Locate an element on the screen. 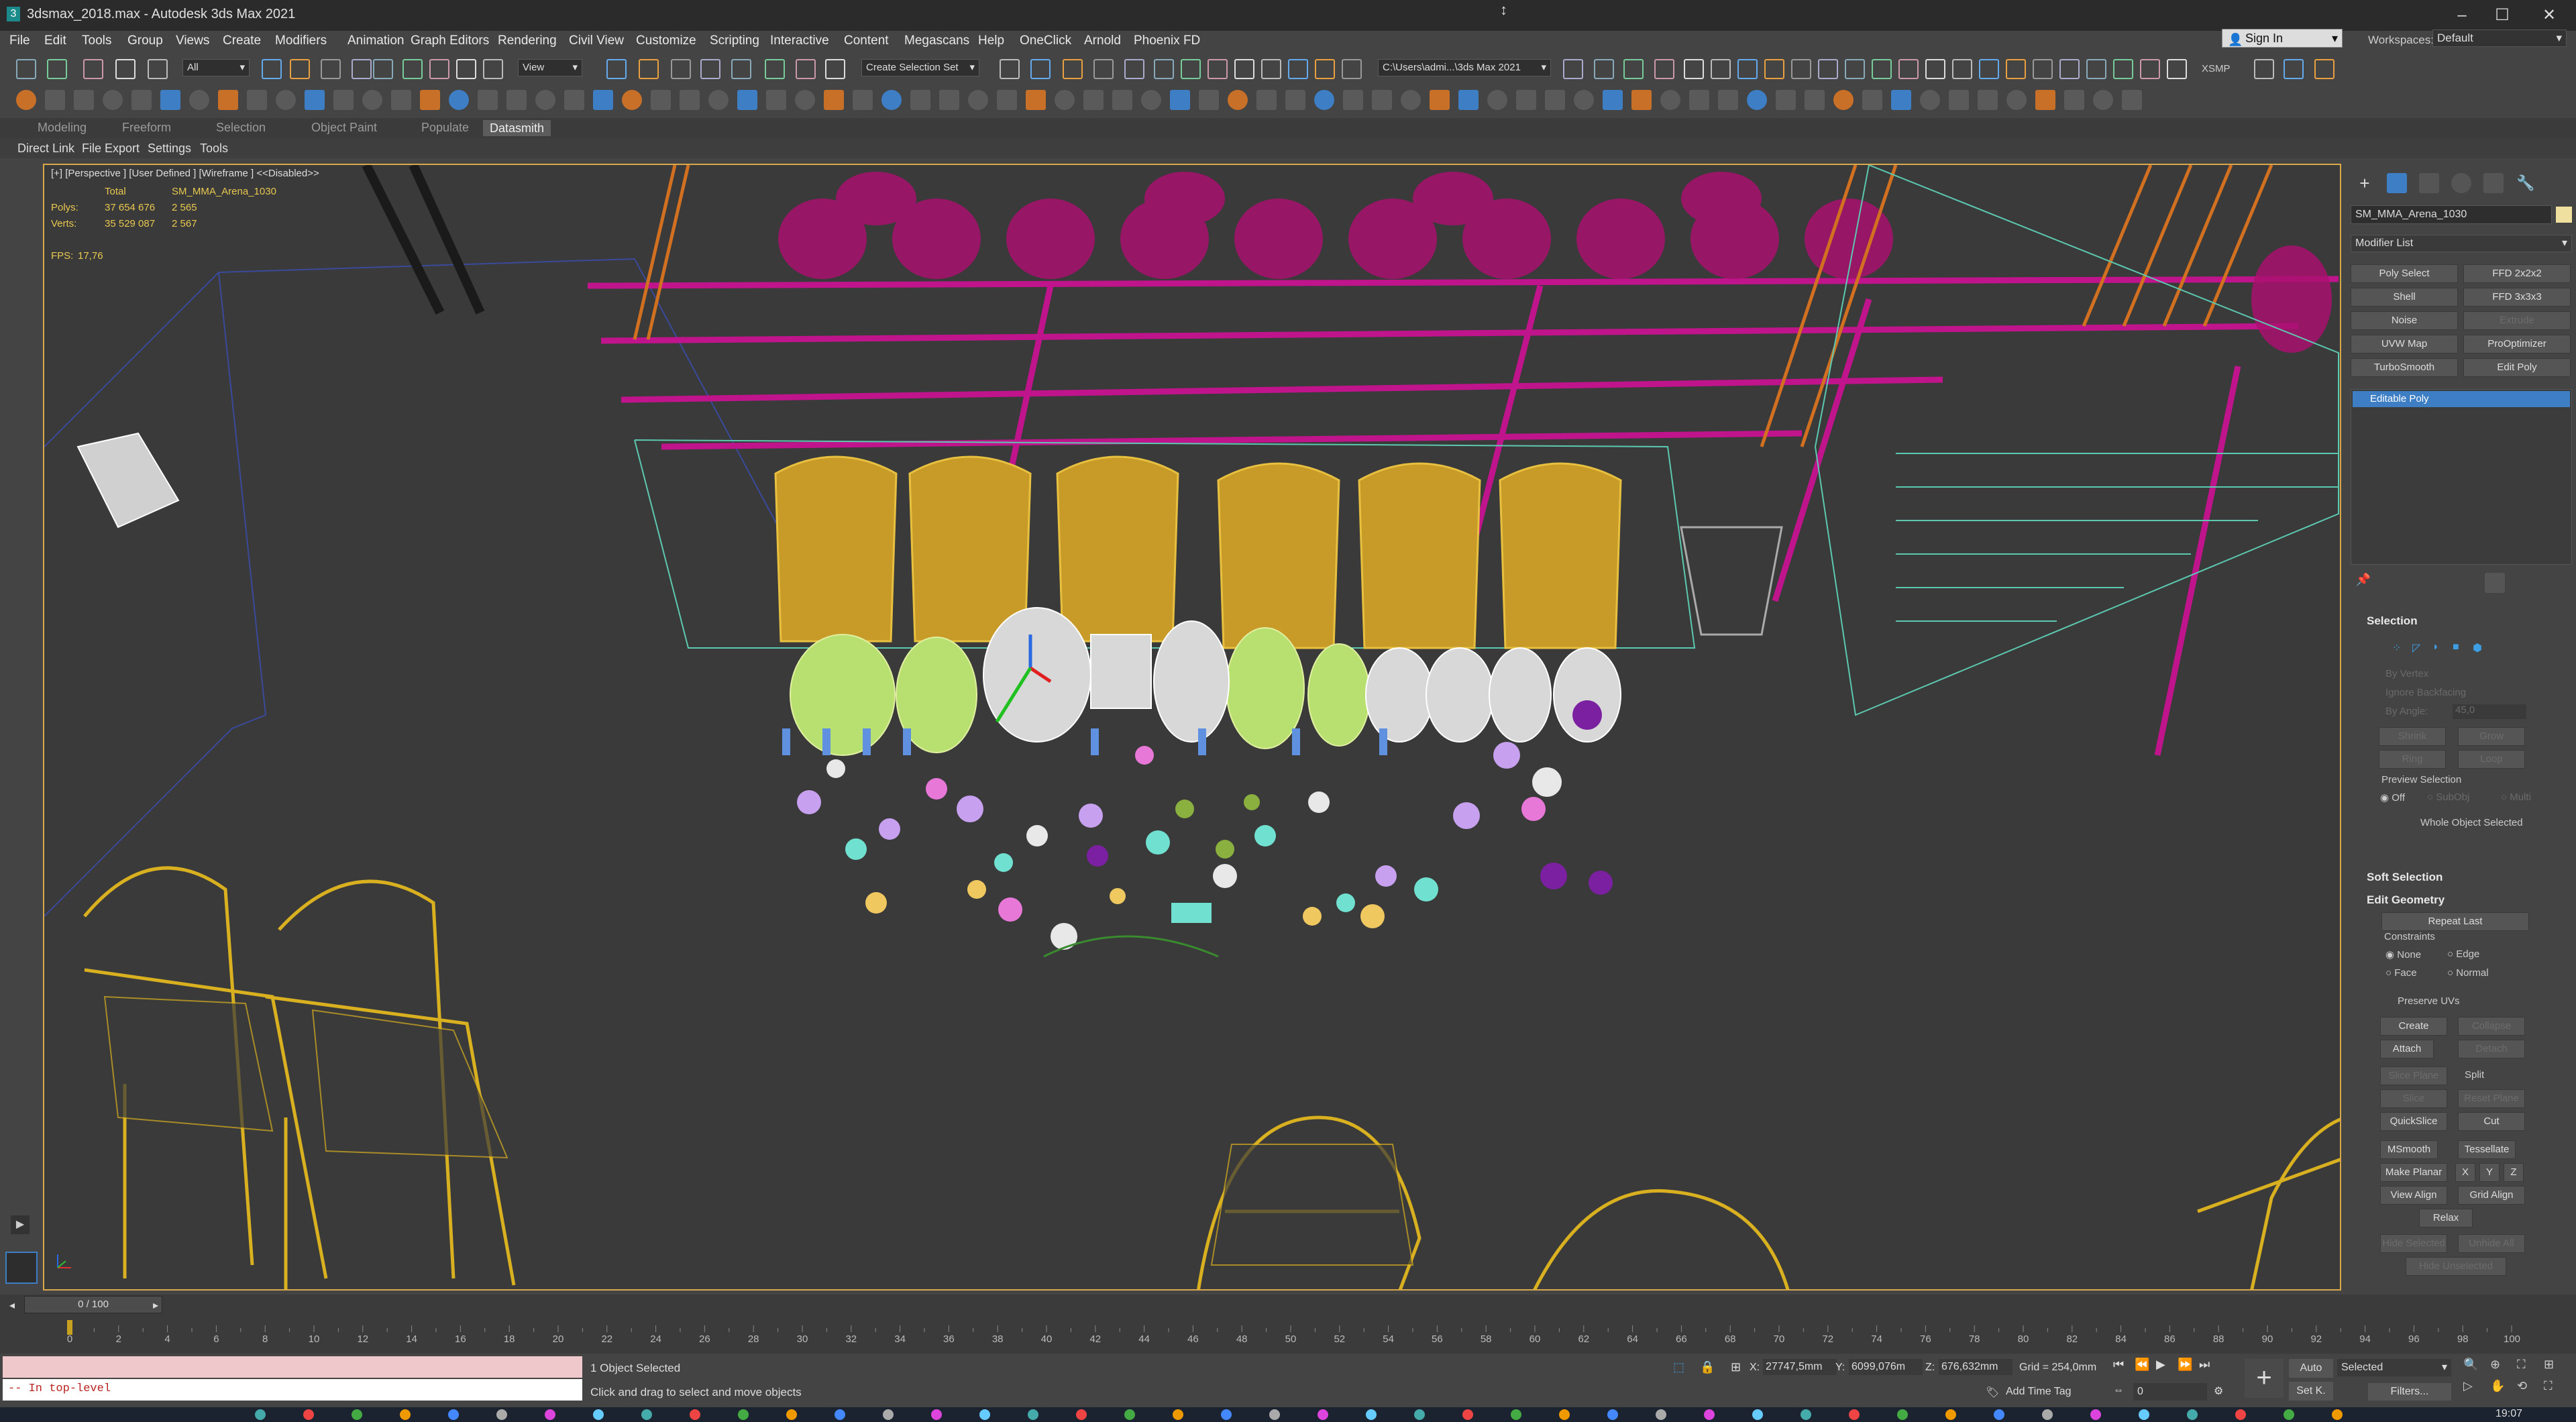  quickslice-button: QuickSlice is located at coordinates (2413, 1122).